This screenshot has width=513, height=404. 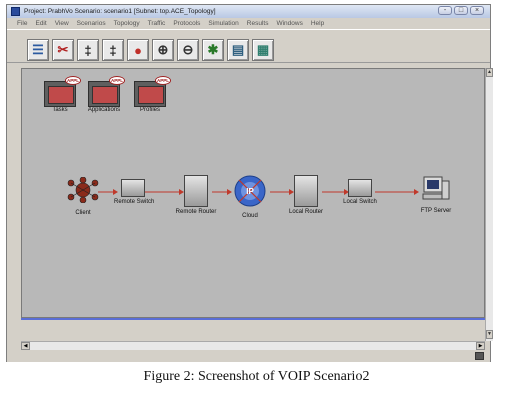 I want to click on menu-results: Results, so click(x=258, y=23).